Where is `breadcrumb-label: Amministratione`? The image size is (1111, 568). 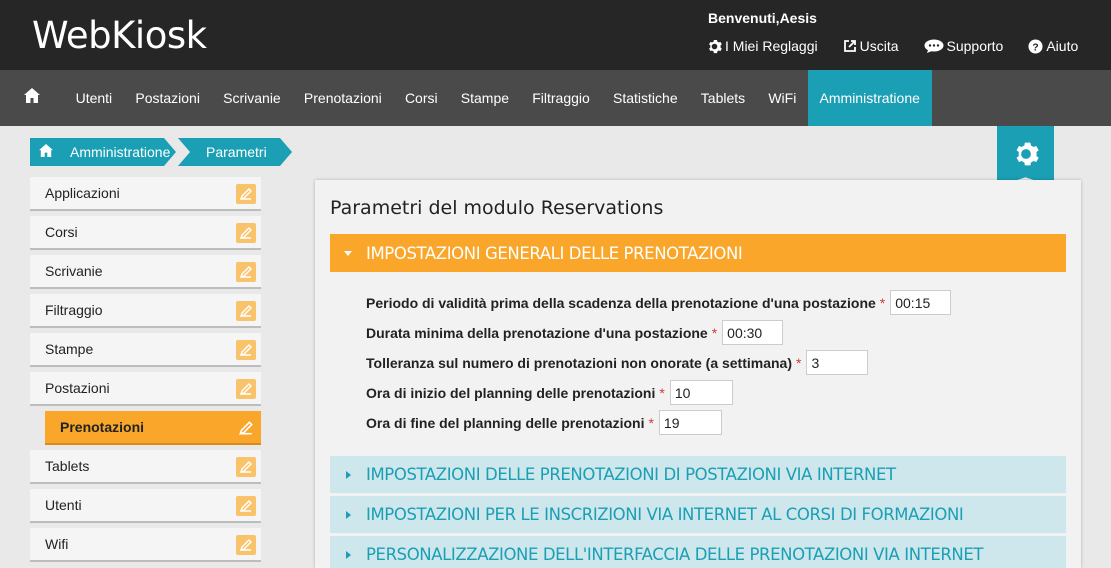 breadcrumb-label: Amministratione is located at coordinates (120, 152).